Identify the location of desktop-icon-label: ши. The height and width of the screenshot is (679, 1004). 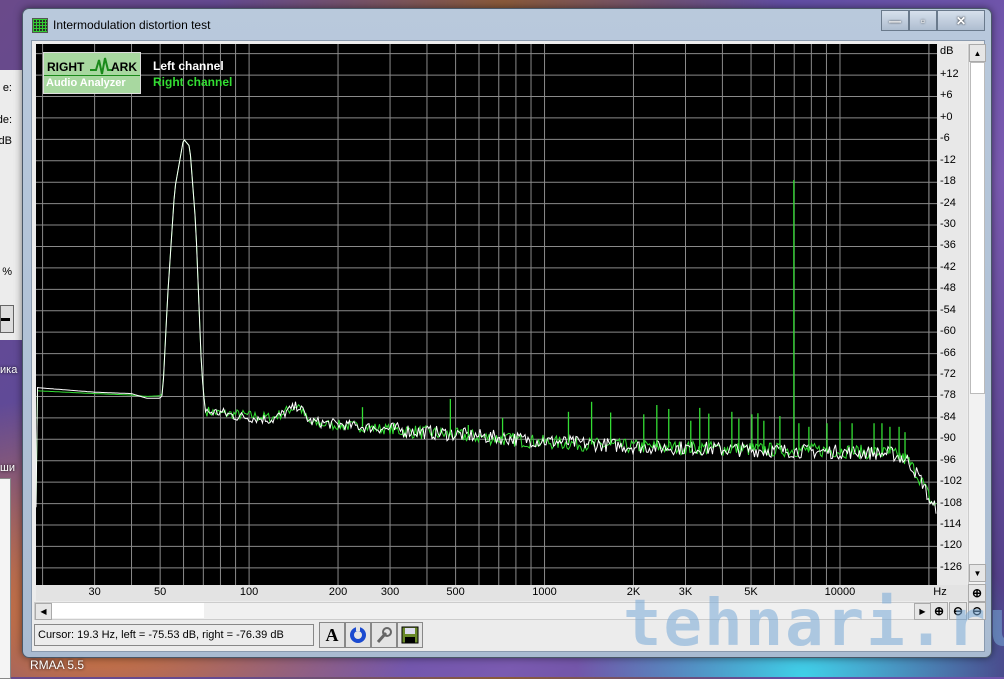
(7, 468).